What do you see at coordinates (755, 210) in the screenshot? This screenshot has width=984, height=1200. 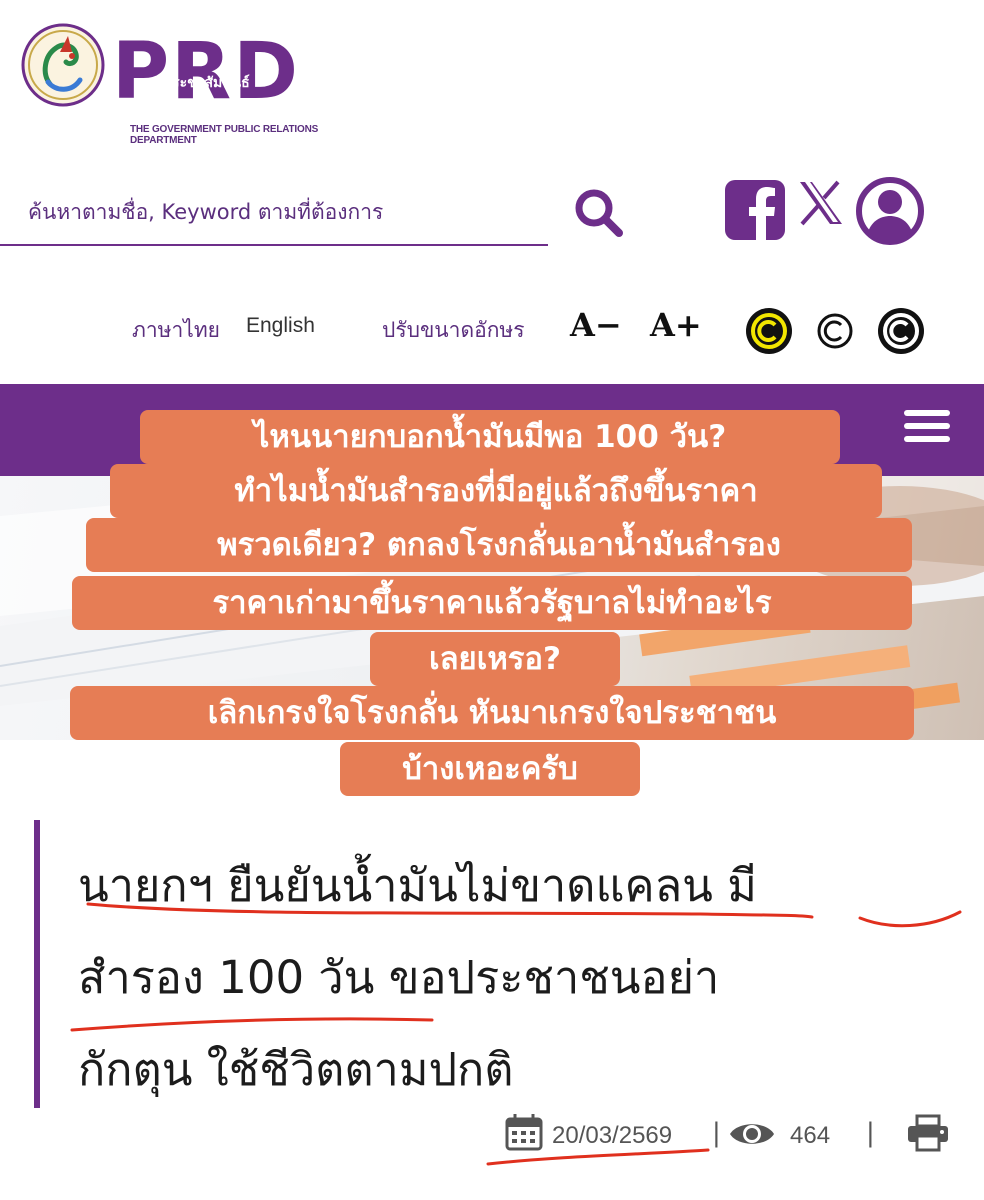 I see `facebook-icon` at bounding box center [755, 210].